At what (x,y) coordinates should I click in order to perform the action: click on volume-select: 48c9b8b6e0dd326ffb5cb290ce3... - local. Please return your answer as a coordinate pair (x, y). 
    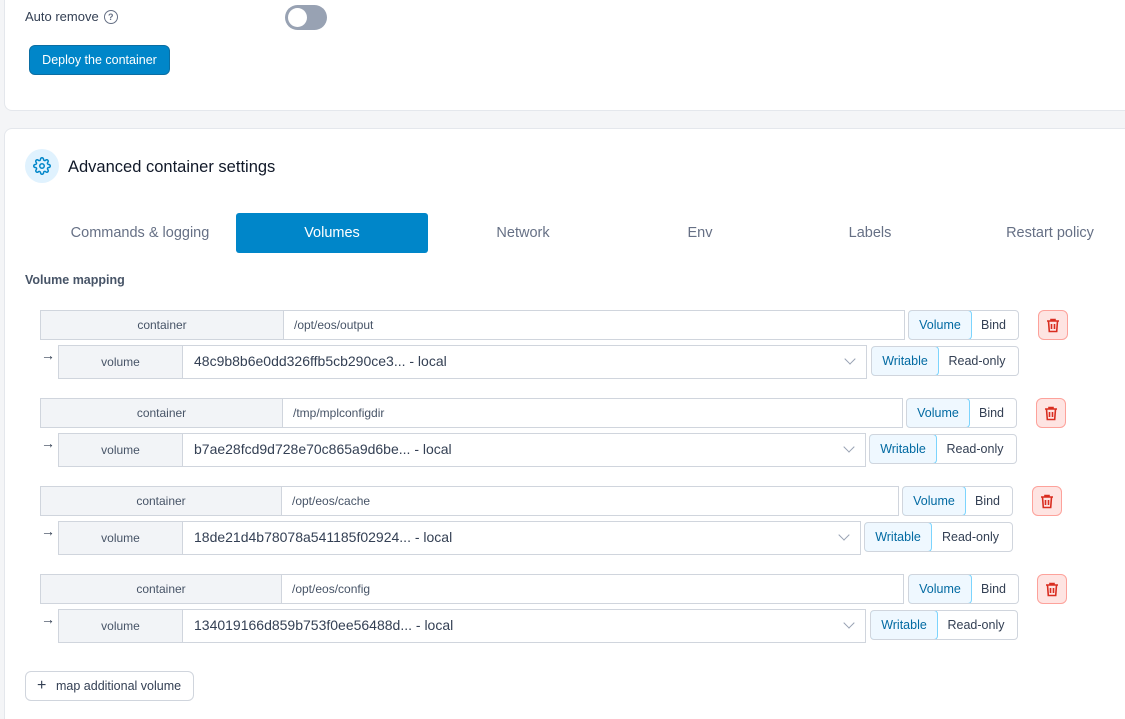
    Looking at the image, I should click on (525, 362).